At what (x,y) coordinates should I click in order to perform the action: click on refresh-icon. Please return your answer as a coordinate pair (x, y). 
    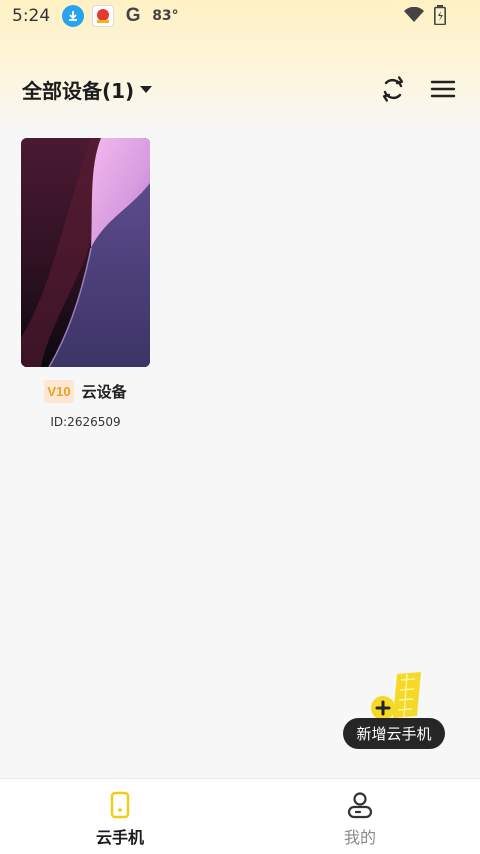
    Looking at the image, I should click on (393, 89).